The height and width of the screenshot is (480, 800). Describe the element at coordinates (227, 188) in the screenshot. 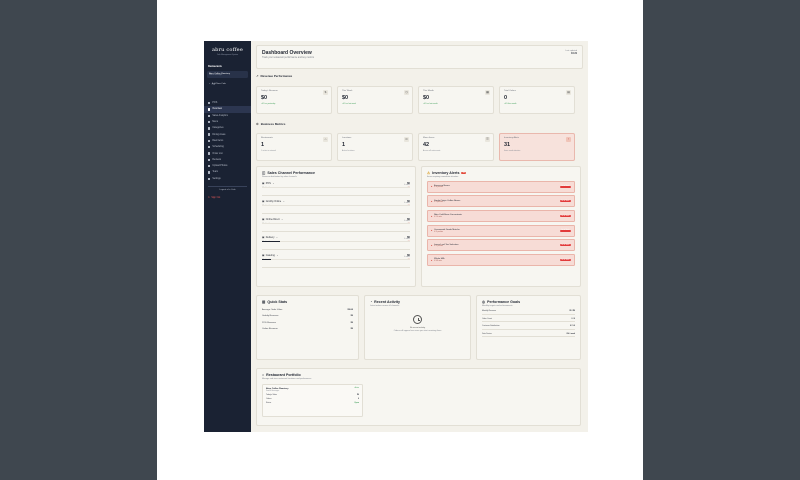

I see `logout-cafe-button: Logout of a Cafe` at that location.